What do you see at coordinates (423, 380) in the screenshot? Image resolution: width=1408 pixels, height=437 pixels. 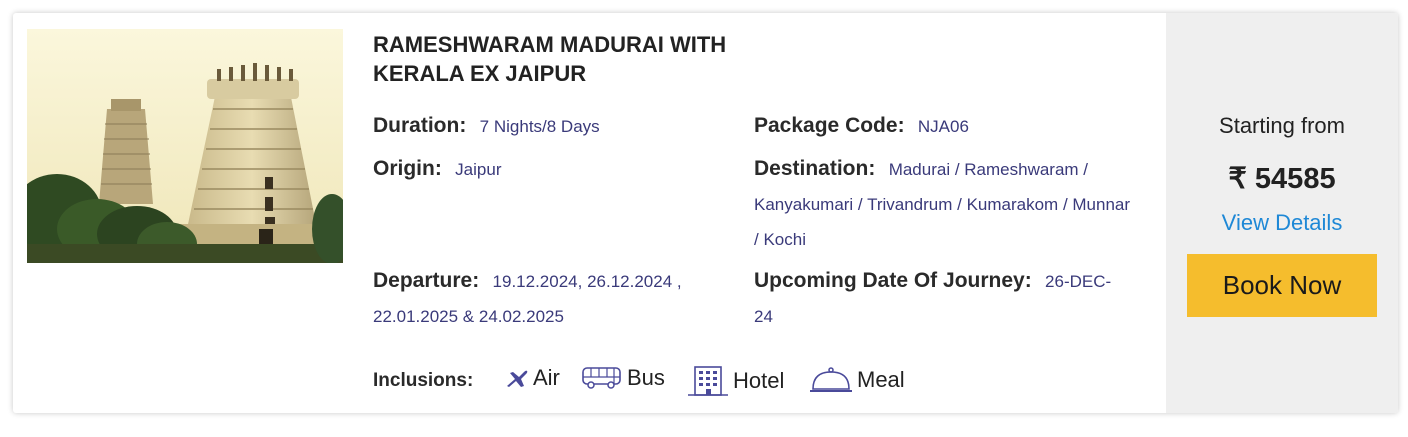 I see `inclusions-label: Inclusions:` at bounding box center [423, 380].